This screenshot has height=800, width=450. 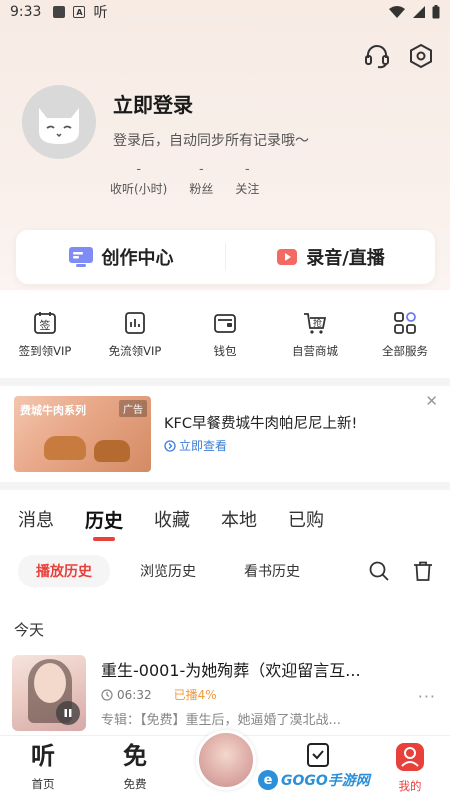 What do you see at coordinates (397, 12) in the screenshot?
I see `wifi-icon` at bounding box center [397, 12].